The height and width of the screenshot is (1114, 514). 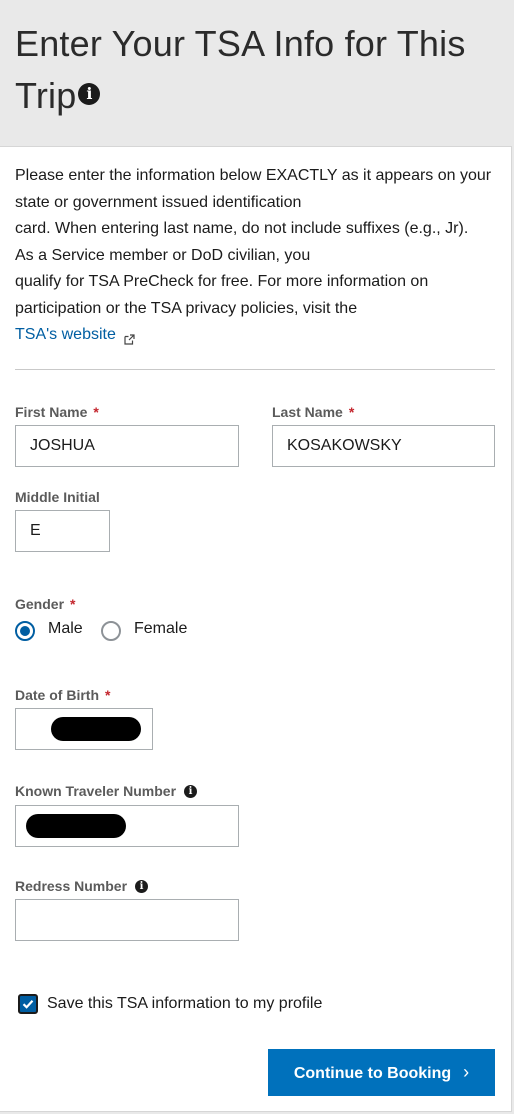 What do you see at coordinates (129, 336) in the screenshot?
I see `external-link-icon` at bounding box center [129, 336].